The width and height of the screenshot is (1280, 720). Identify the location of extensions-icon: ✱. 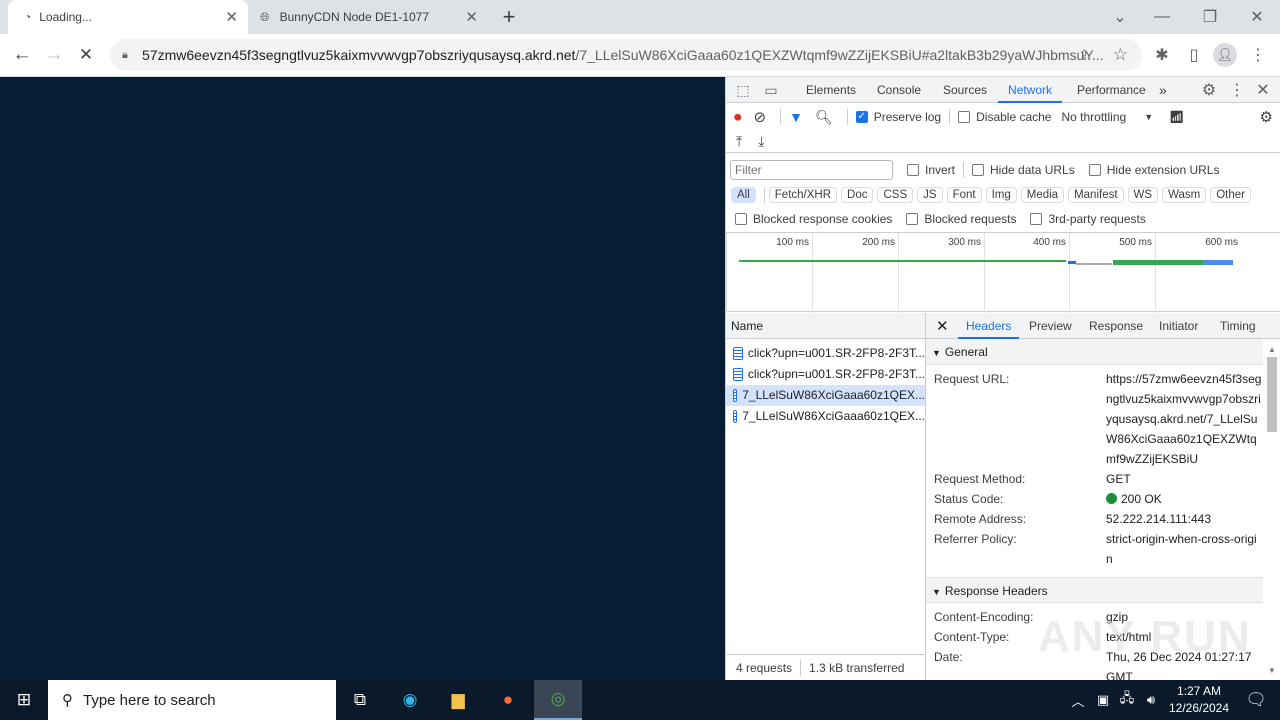
(1162, 55).